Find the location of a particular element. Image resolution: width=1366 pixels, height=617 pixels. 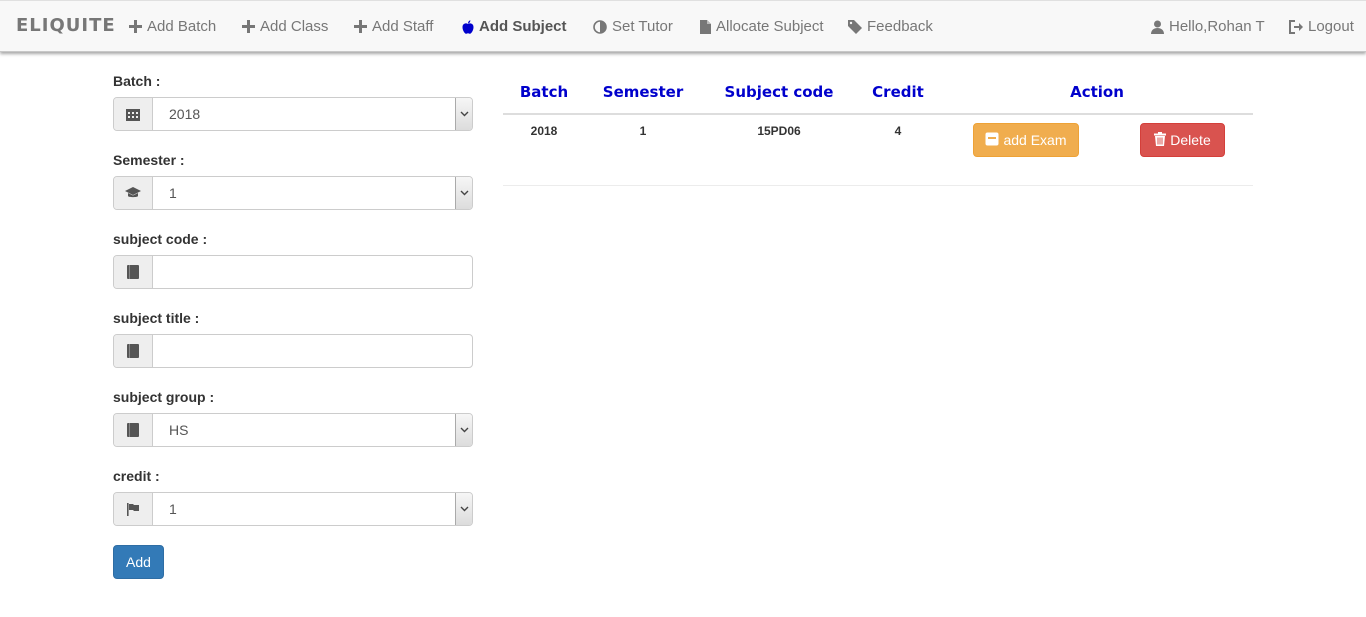

nav-add-subject: Add Subject is located at coordinates (514, 26).